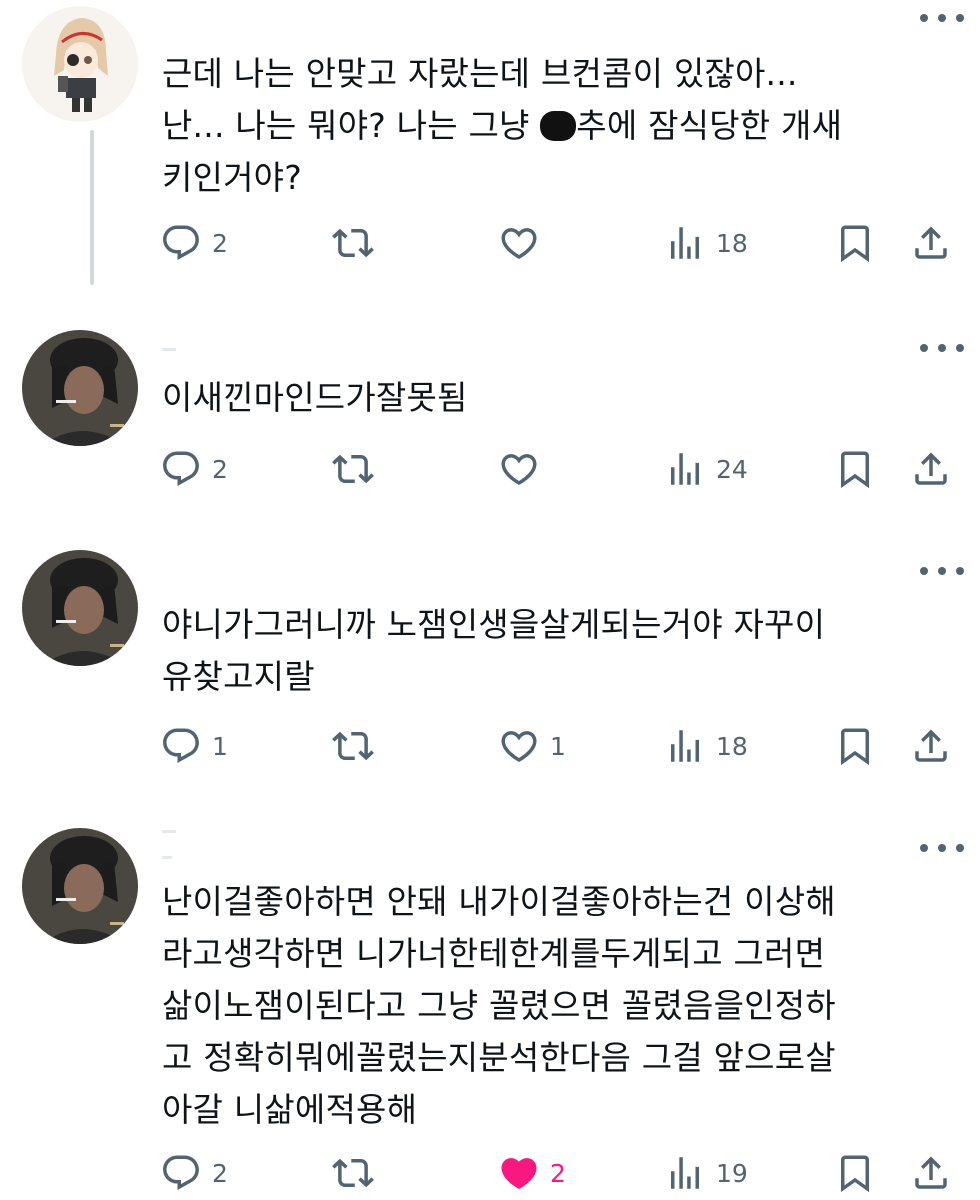 The height and width of the screenshot is (1200, 980). What do you see at coordinates (558, 746) in the screenshot?
I see `like-count: 1` at bounding box center [558, 746].